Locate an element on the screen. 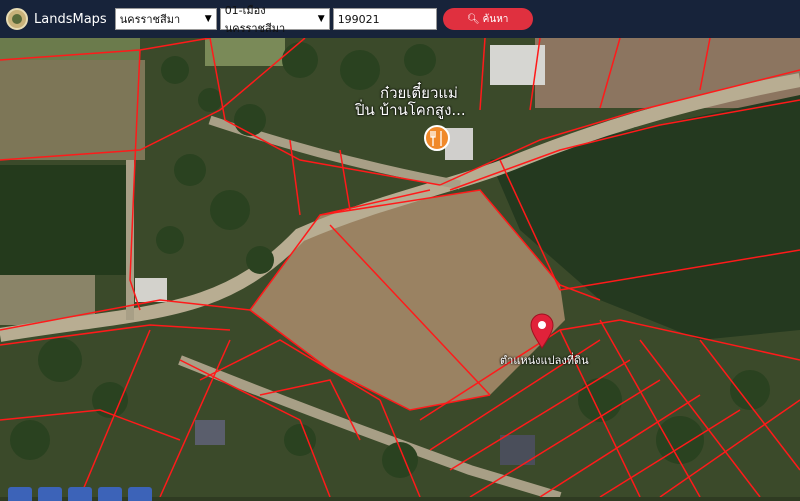  map-pin-dot is located at coordinates (542, 325).